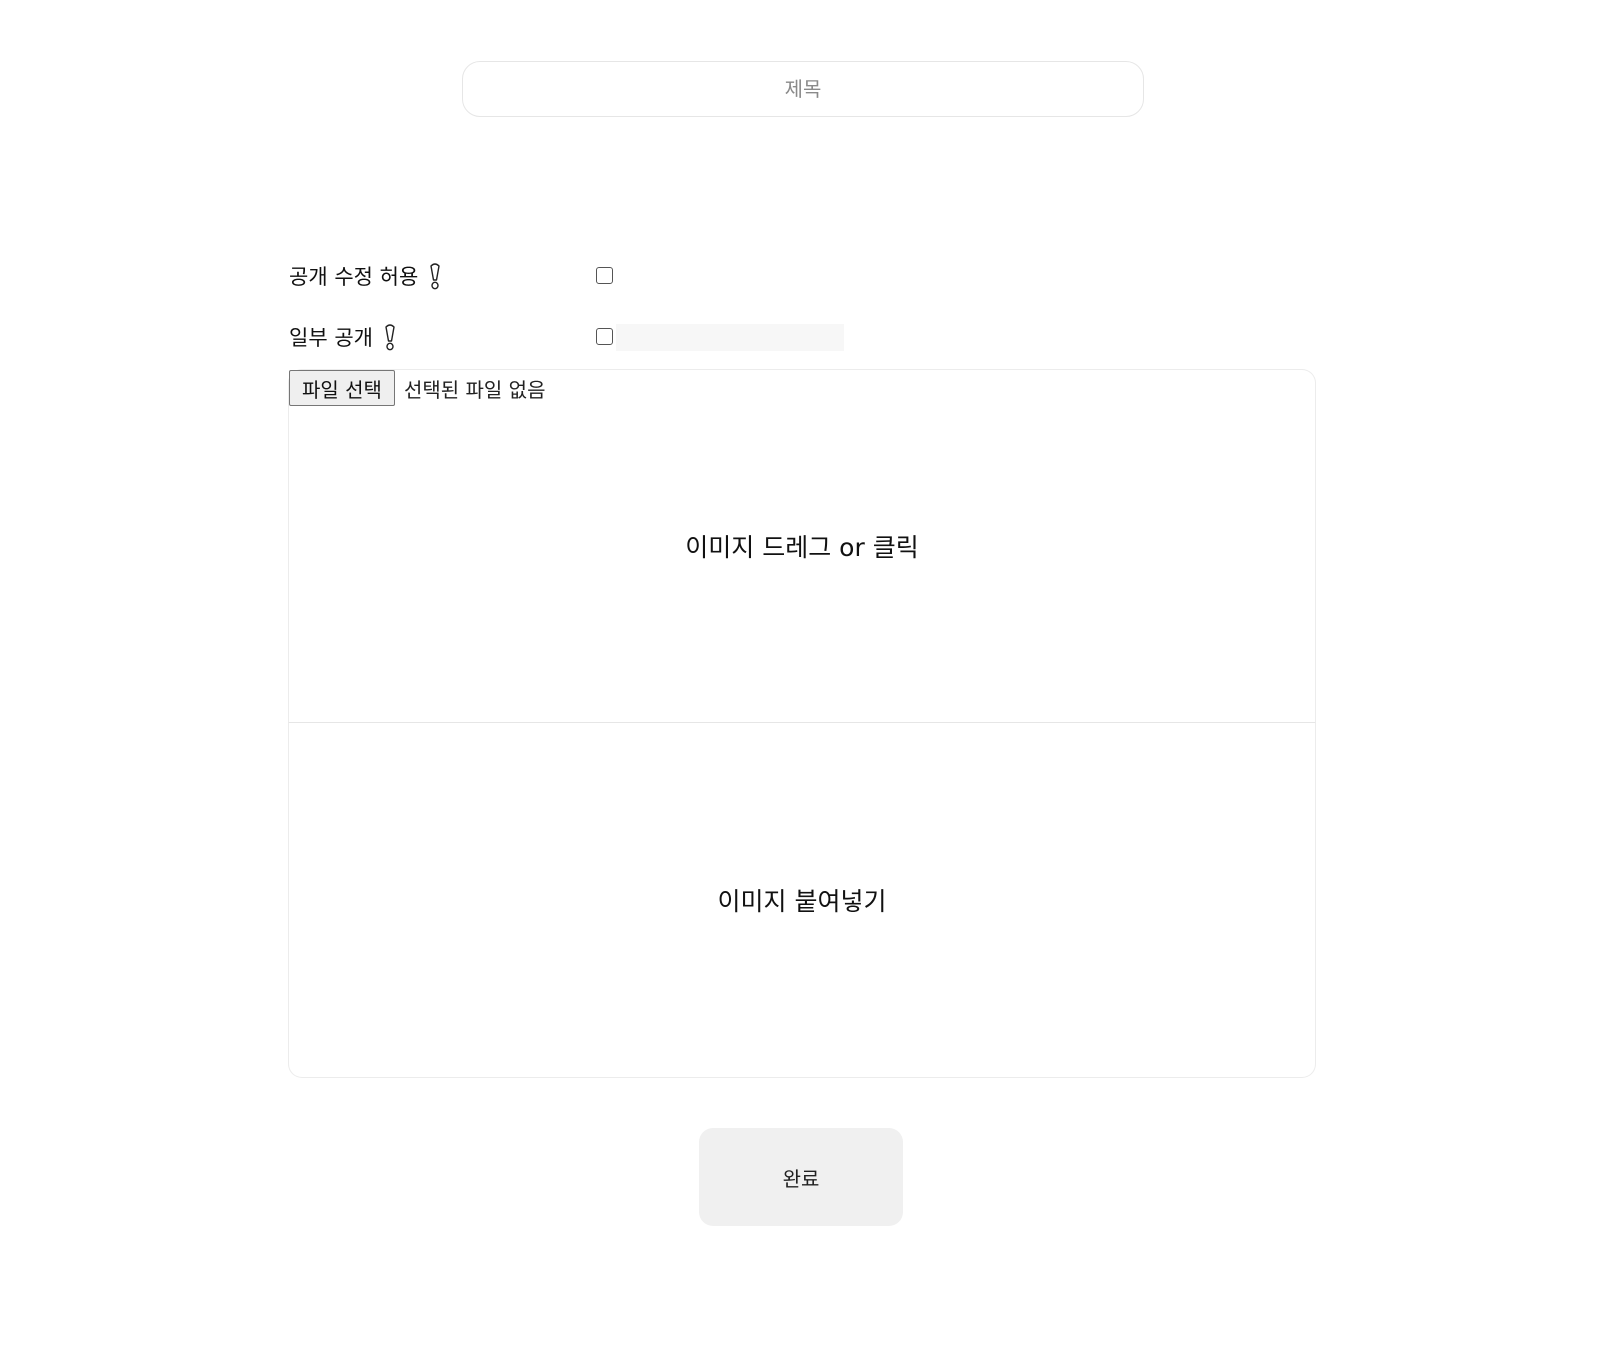 The height and width of the screenshot is (1350, 1604). I want to click on done-button: 완료, so click(801, 1177).